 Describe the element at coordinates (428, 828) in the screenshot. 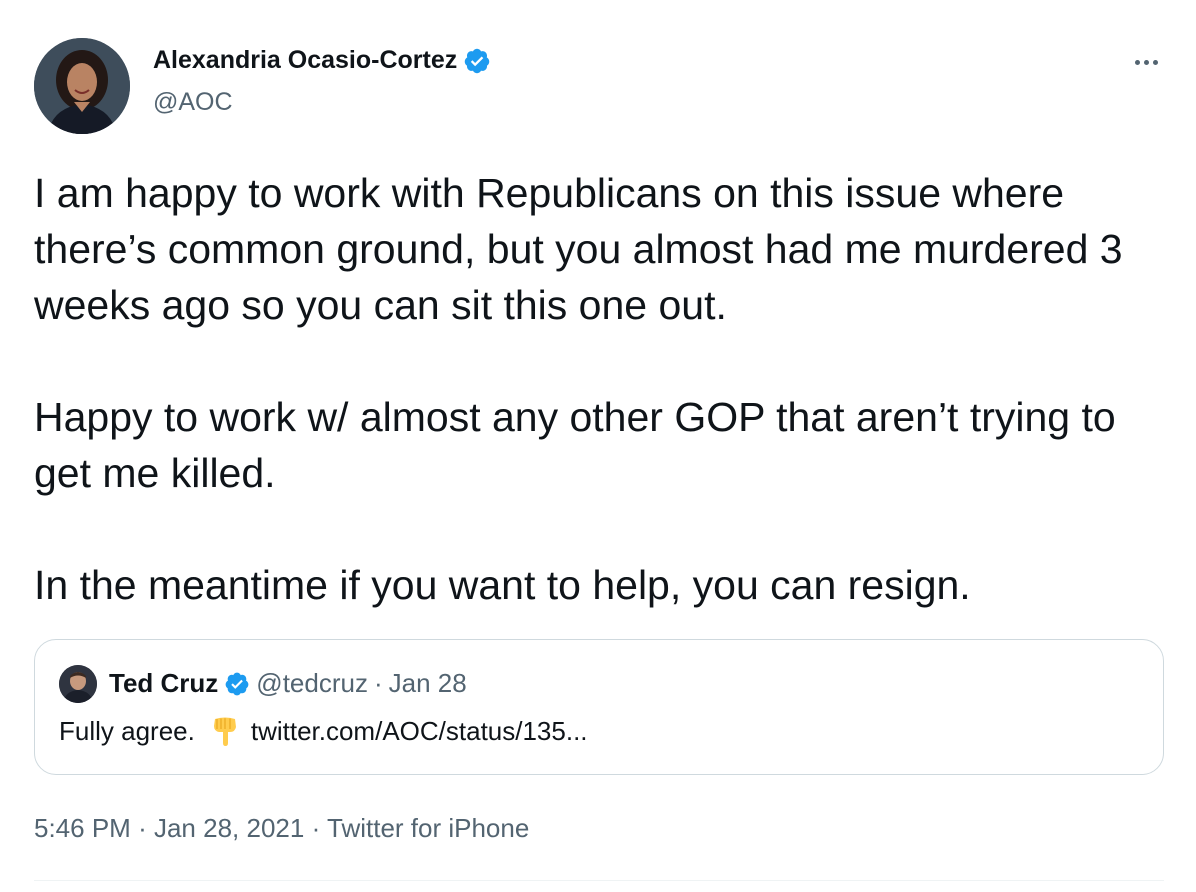

I see `tweet-source: Twitter for iPhone` at that location.